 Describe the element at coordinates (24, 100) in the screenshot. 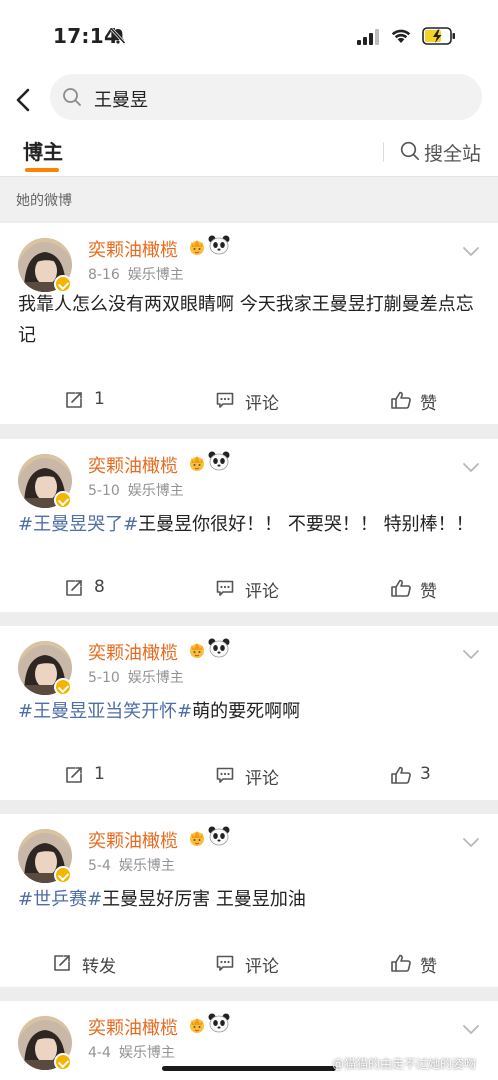

I see `chevron-left-icon` at that location.